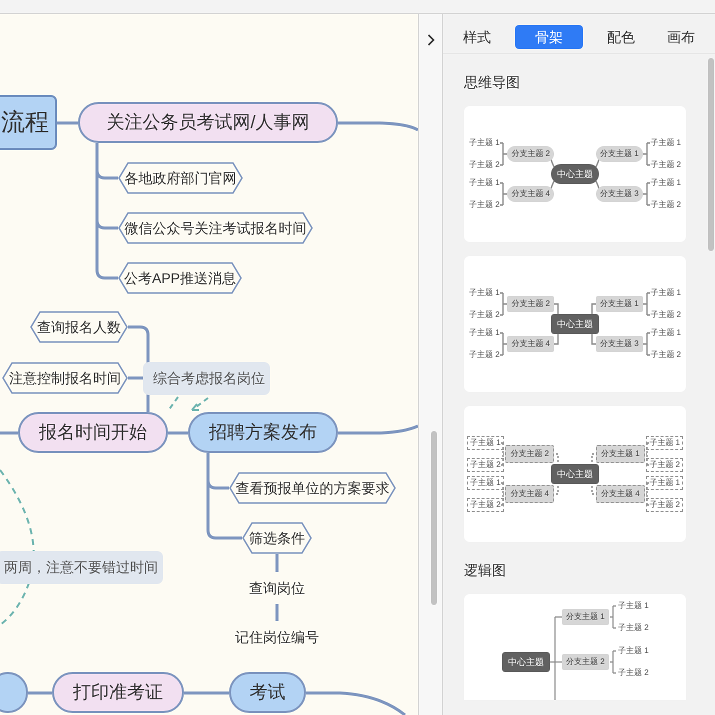 Image resolution: width=715 pixels, height=715 pixels. Describe the element at coordinates (267, 692) in the screenshot. I see `topic-node: 考试` at that location.